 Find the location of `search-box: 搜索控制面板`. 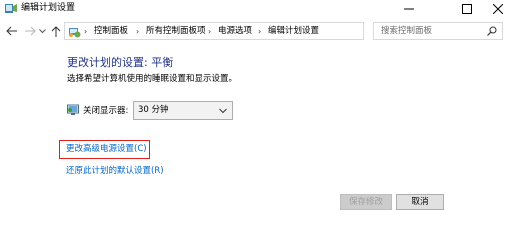

search-box: 搜索控制面板 is located at coordinates (438, 31).